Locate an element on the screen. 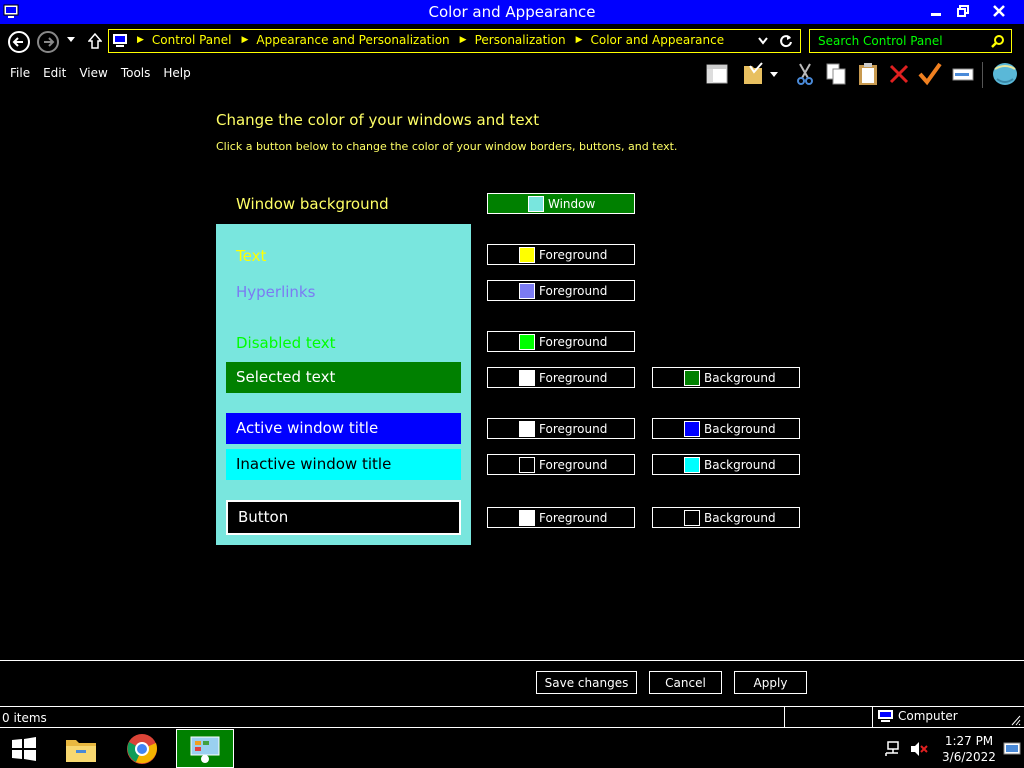 This screenshot has height=768, width=1024. clock-date: 3/6/2022 is located at coordinates (969, 757).